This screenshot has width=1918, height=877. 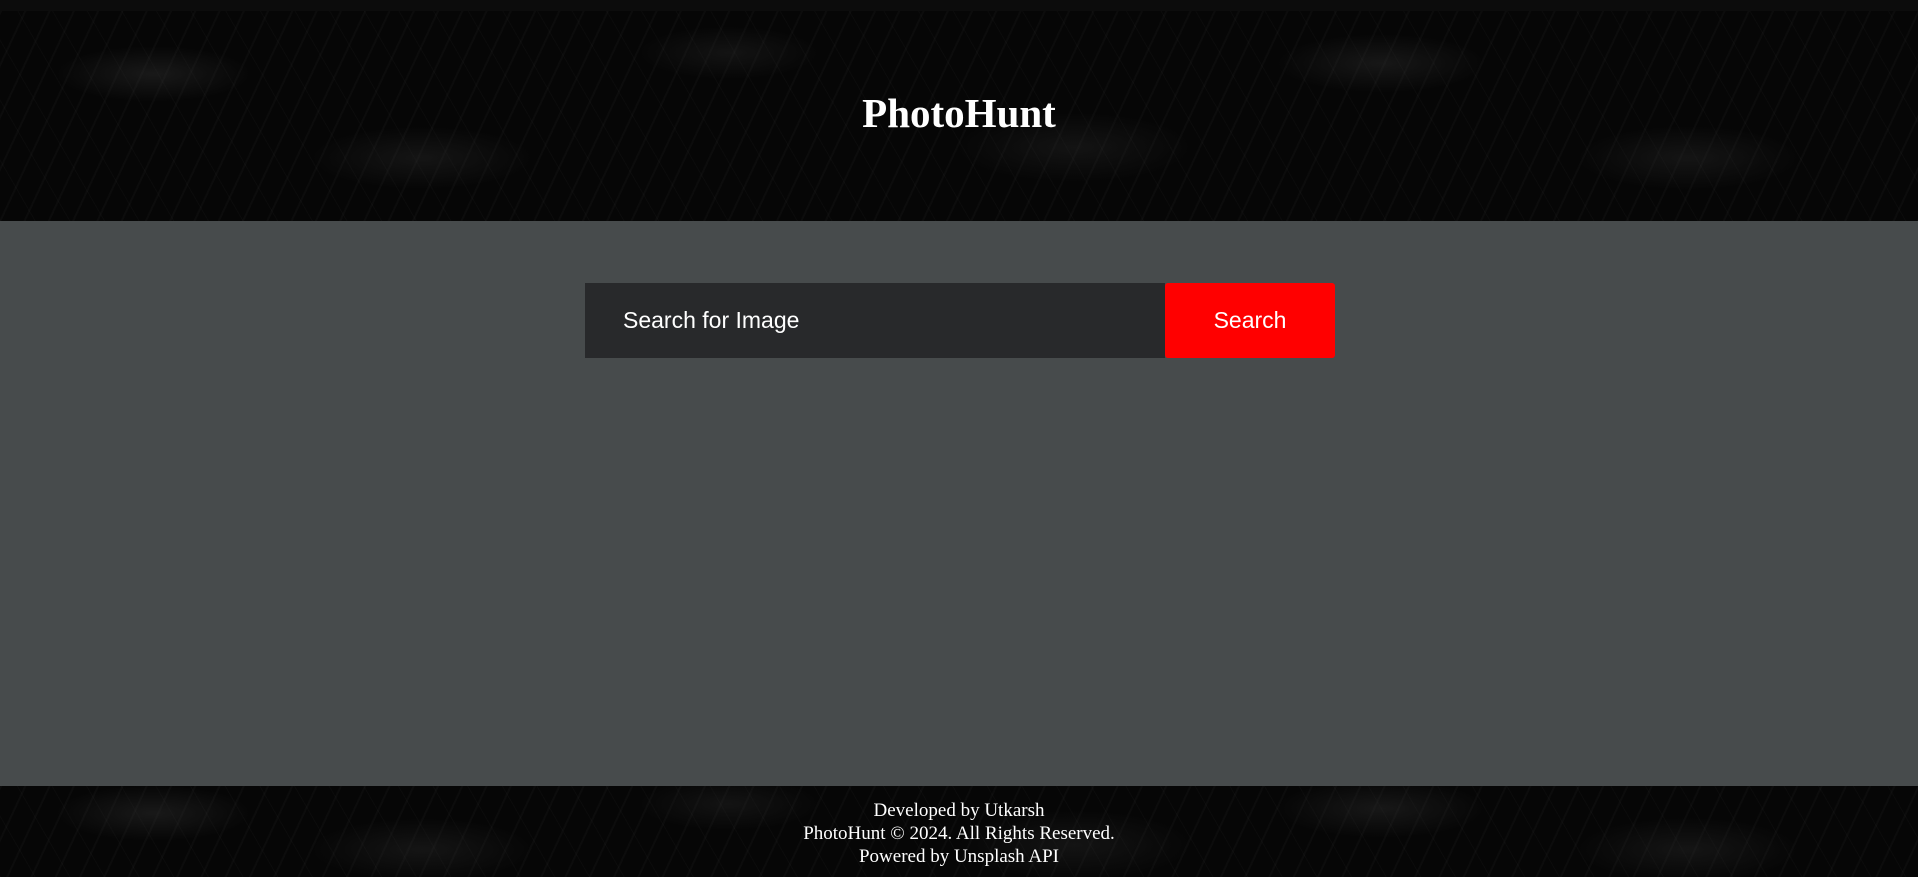 I want to click on footer-copyright-text: PhotoHunt © 2024. All Rights Reserved., so click(x=959, y=833).